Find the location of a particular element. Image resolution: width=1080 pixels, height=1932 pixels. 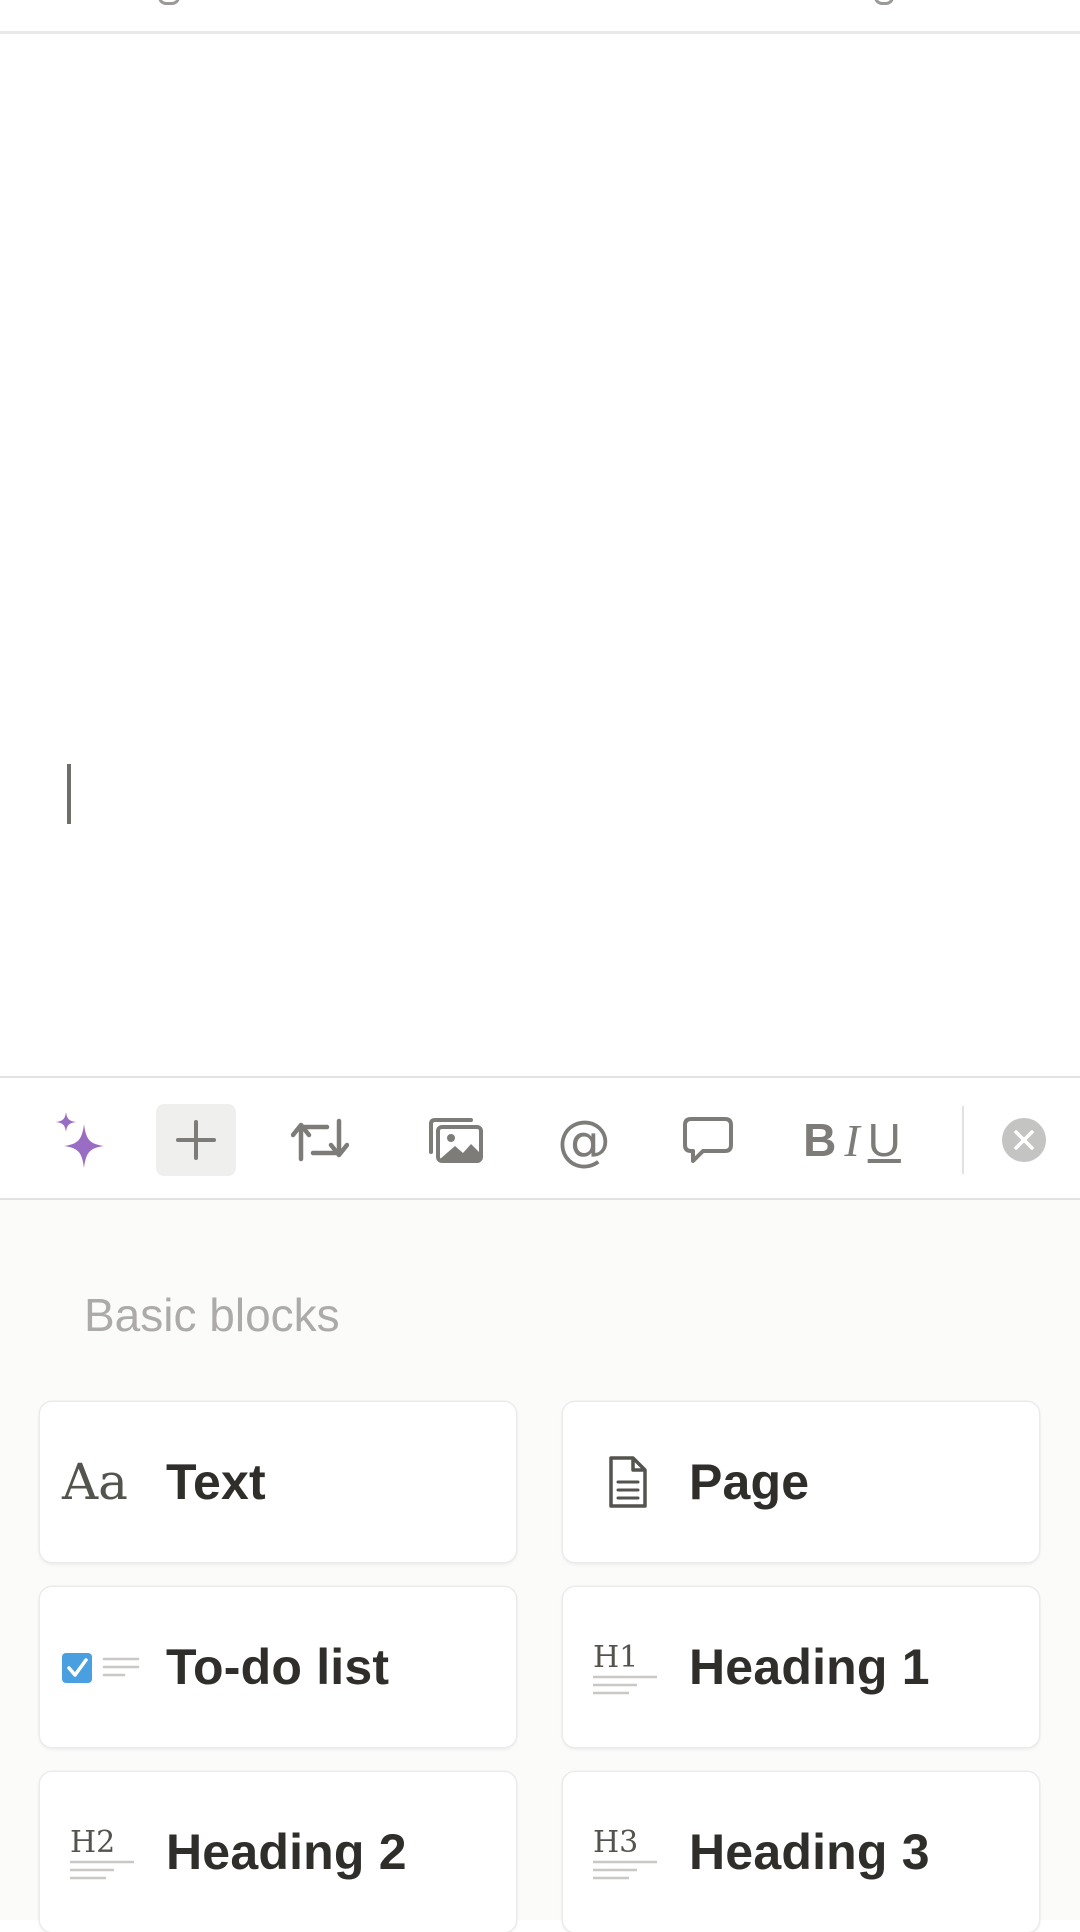

formatting-toolbar: @ B I U is located at coordinates (540, 1138).